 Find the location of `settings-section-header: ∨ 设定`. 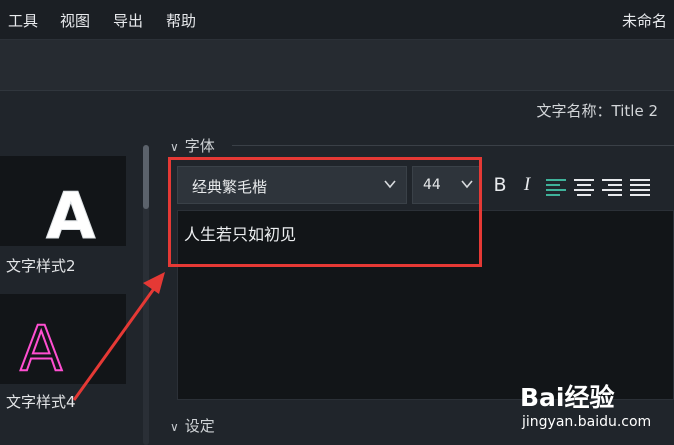

settings-section-header: ∨ 设定 is located at coordinates (192, 425).